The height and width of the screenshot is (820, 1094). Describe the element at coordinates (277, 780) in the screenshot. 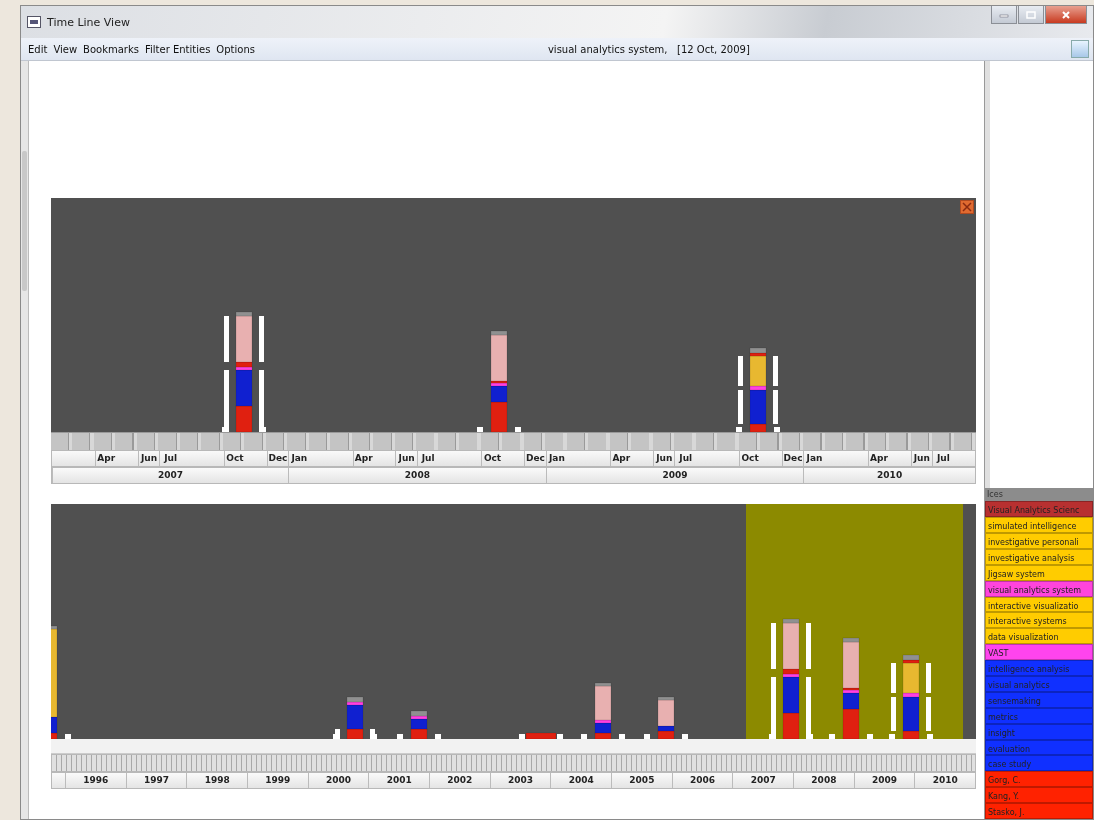

I see `year-label: 1999` at that location.